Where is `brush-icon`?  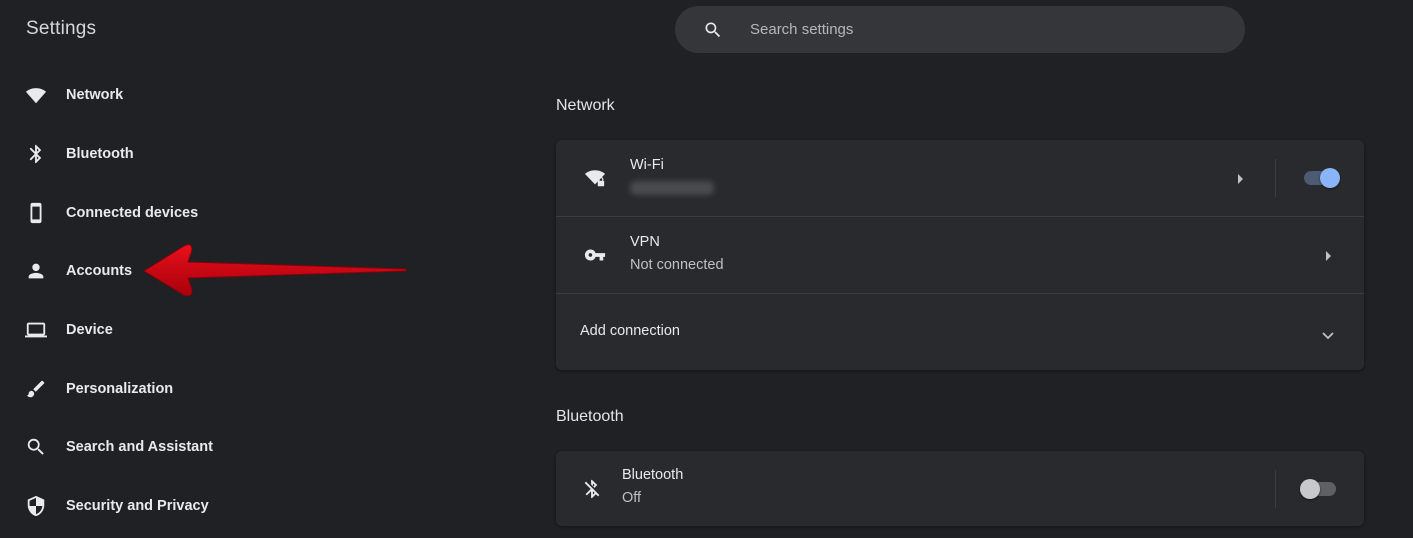 brush-icon is located at coordinates (36, 389).